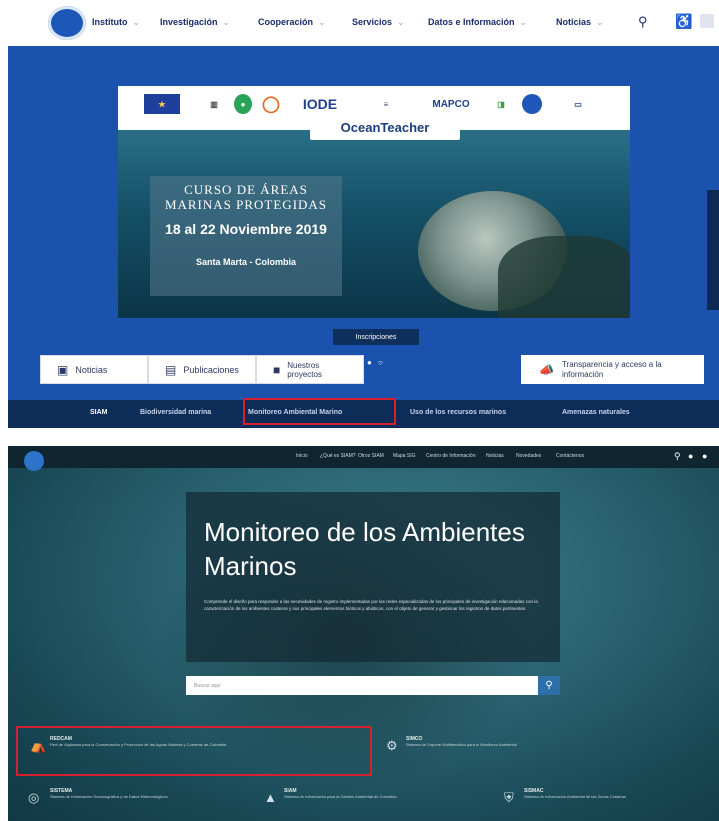  I want to click on nav2-centro: Centro de Información, so click(450, 456).